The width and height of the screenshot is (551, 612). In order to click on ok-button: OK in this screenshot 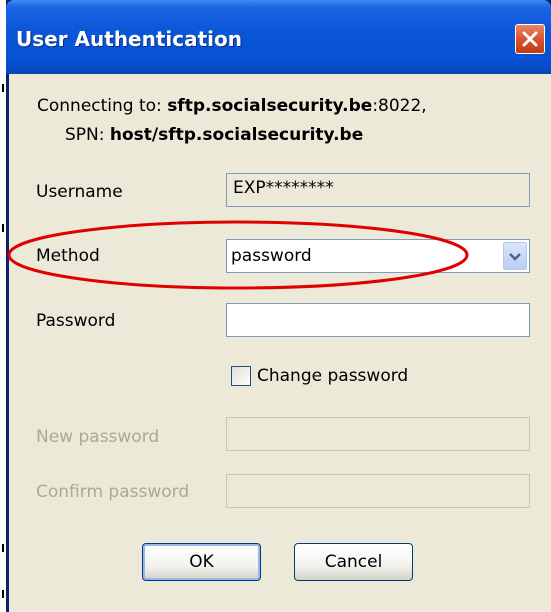, I will do `click(201, 562)`.